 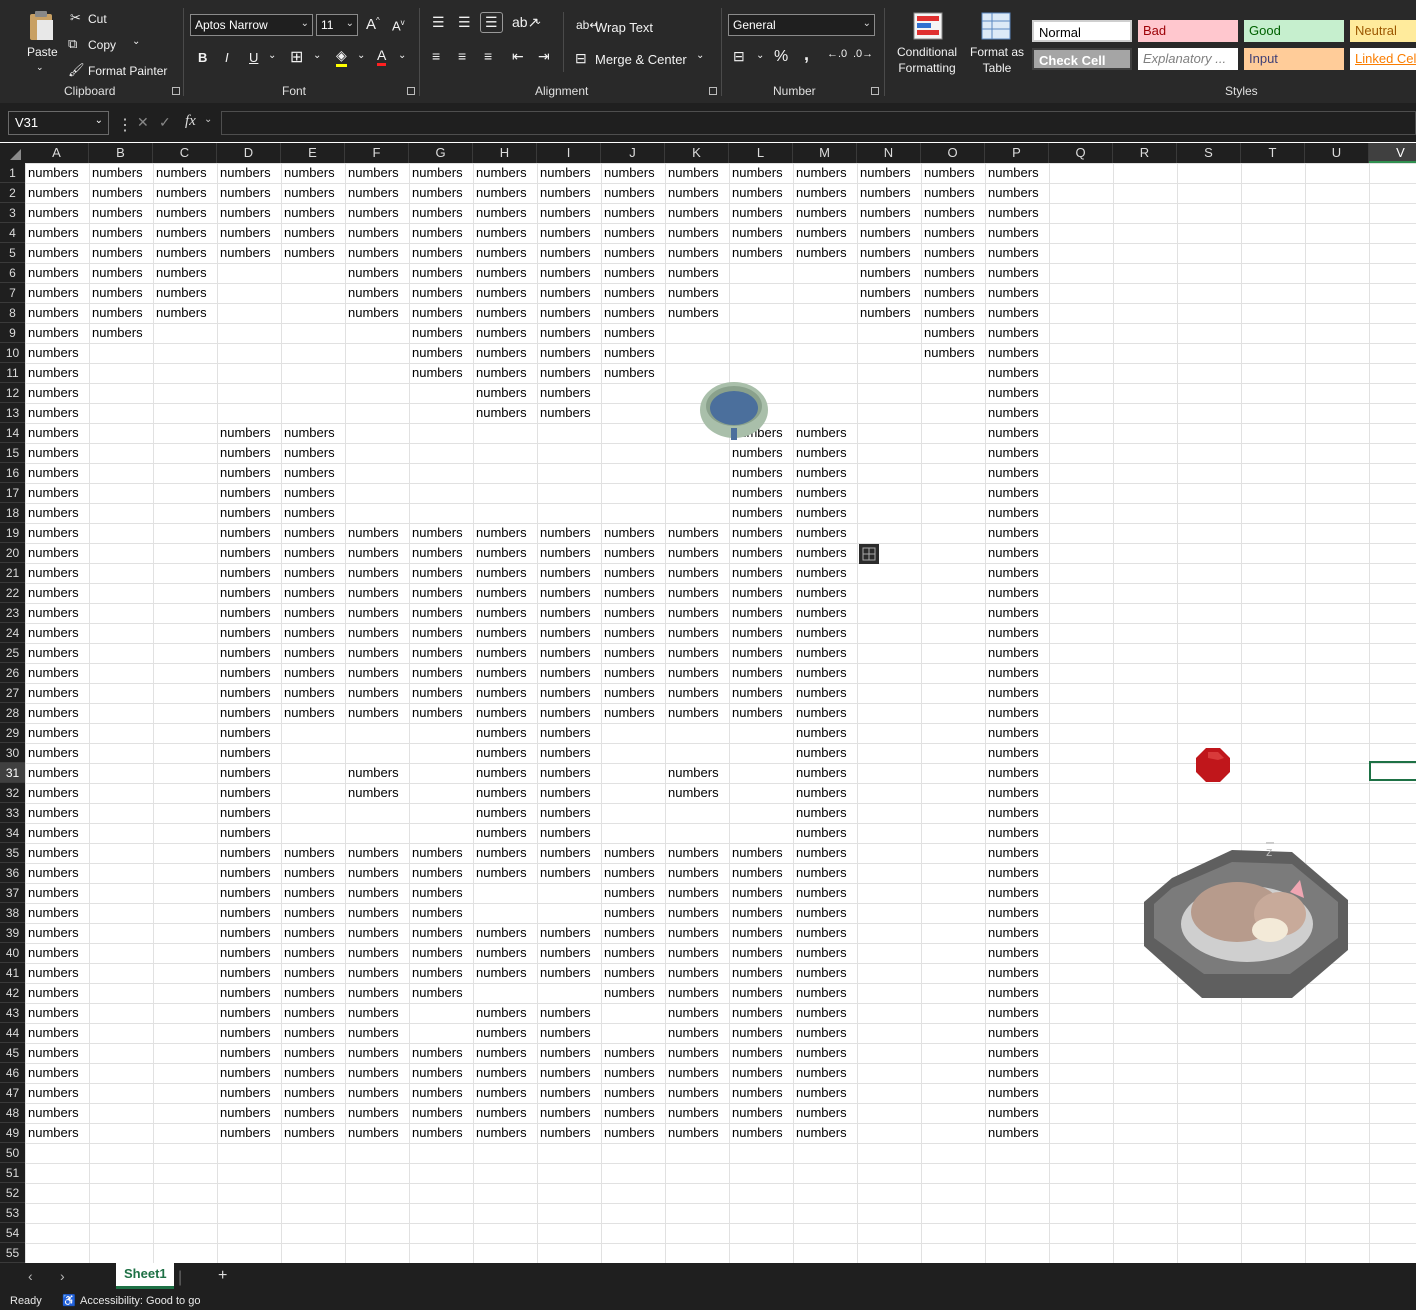 I want to click on cell-j6: numbers, so click(x=628, y=273).